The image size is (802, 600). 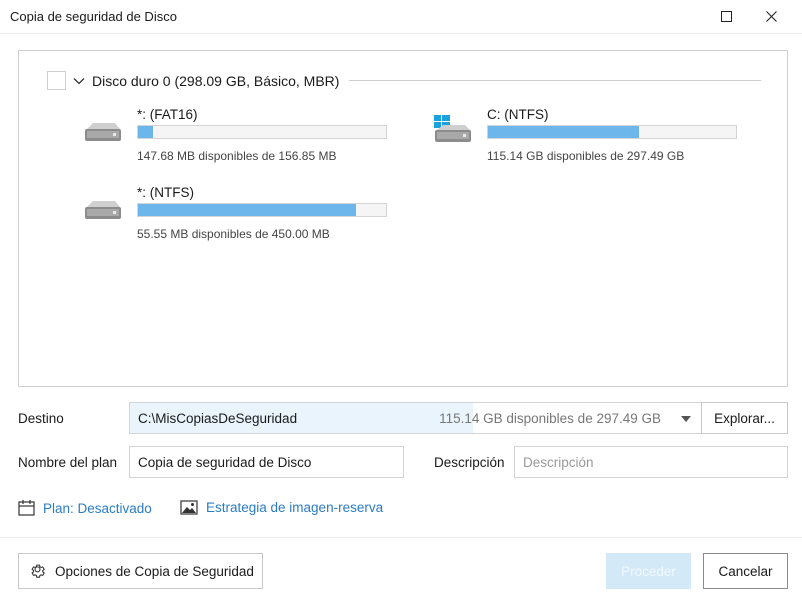 I want to click on windows-drive-icon, so click(x=452, y=128).